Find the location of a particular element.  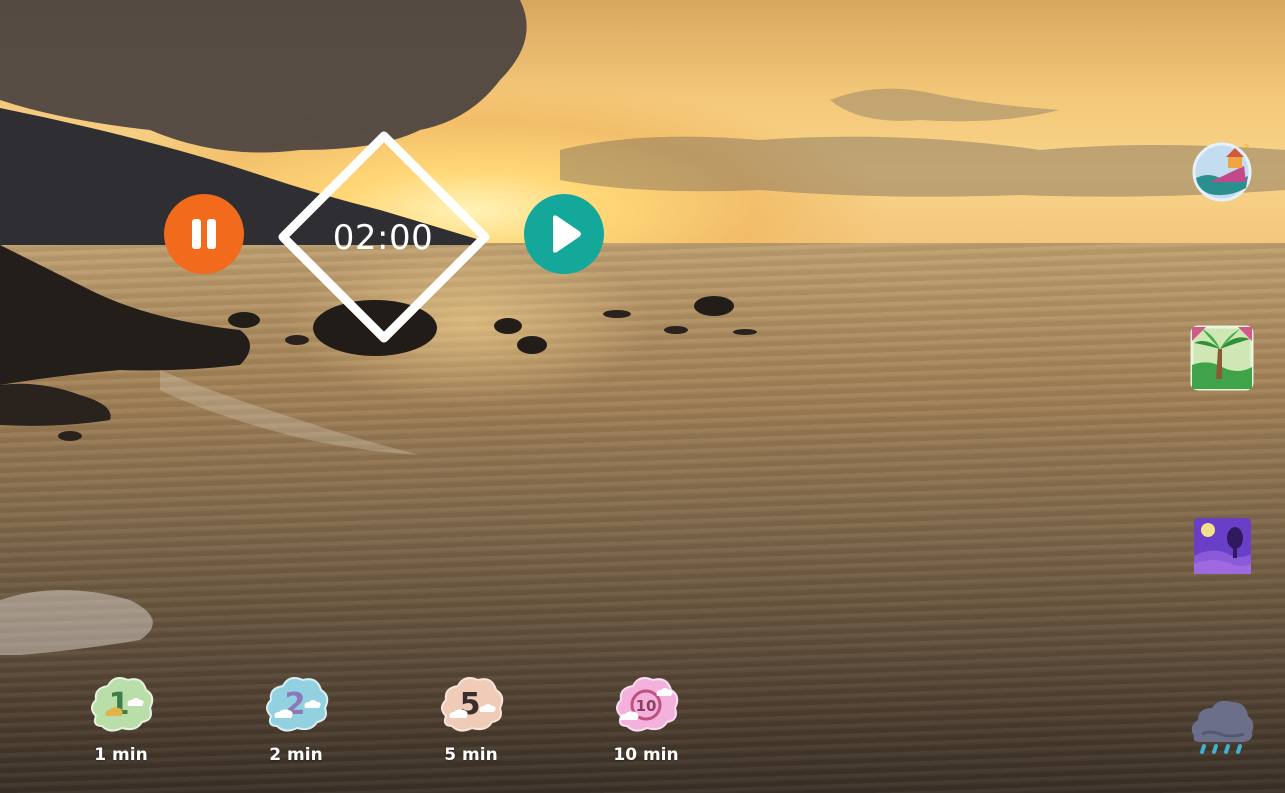

rain-cloud-scene-icon is located at coordinates (1222, 727).